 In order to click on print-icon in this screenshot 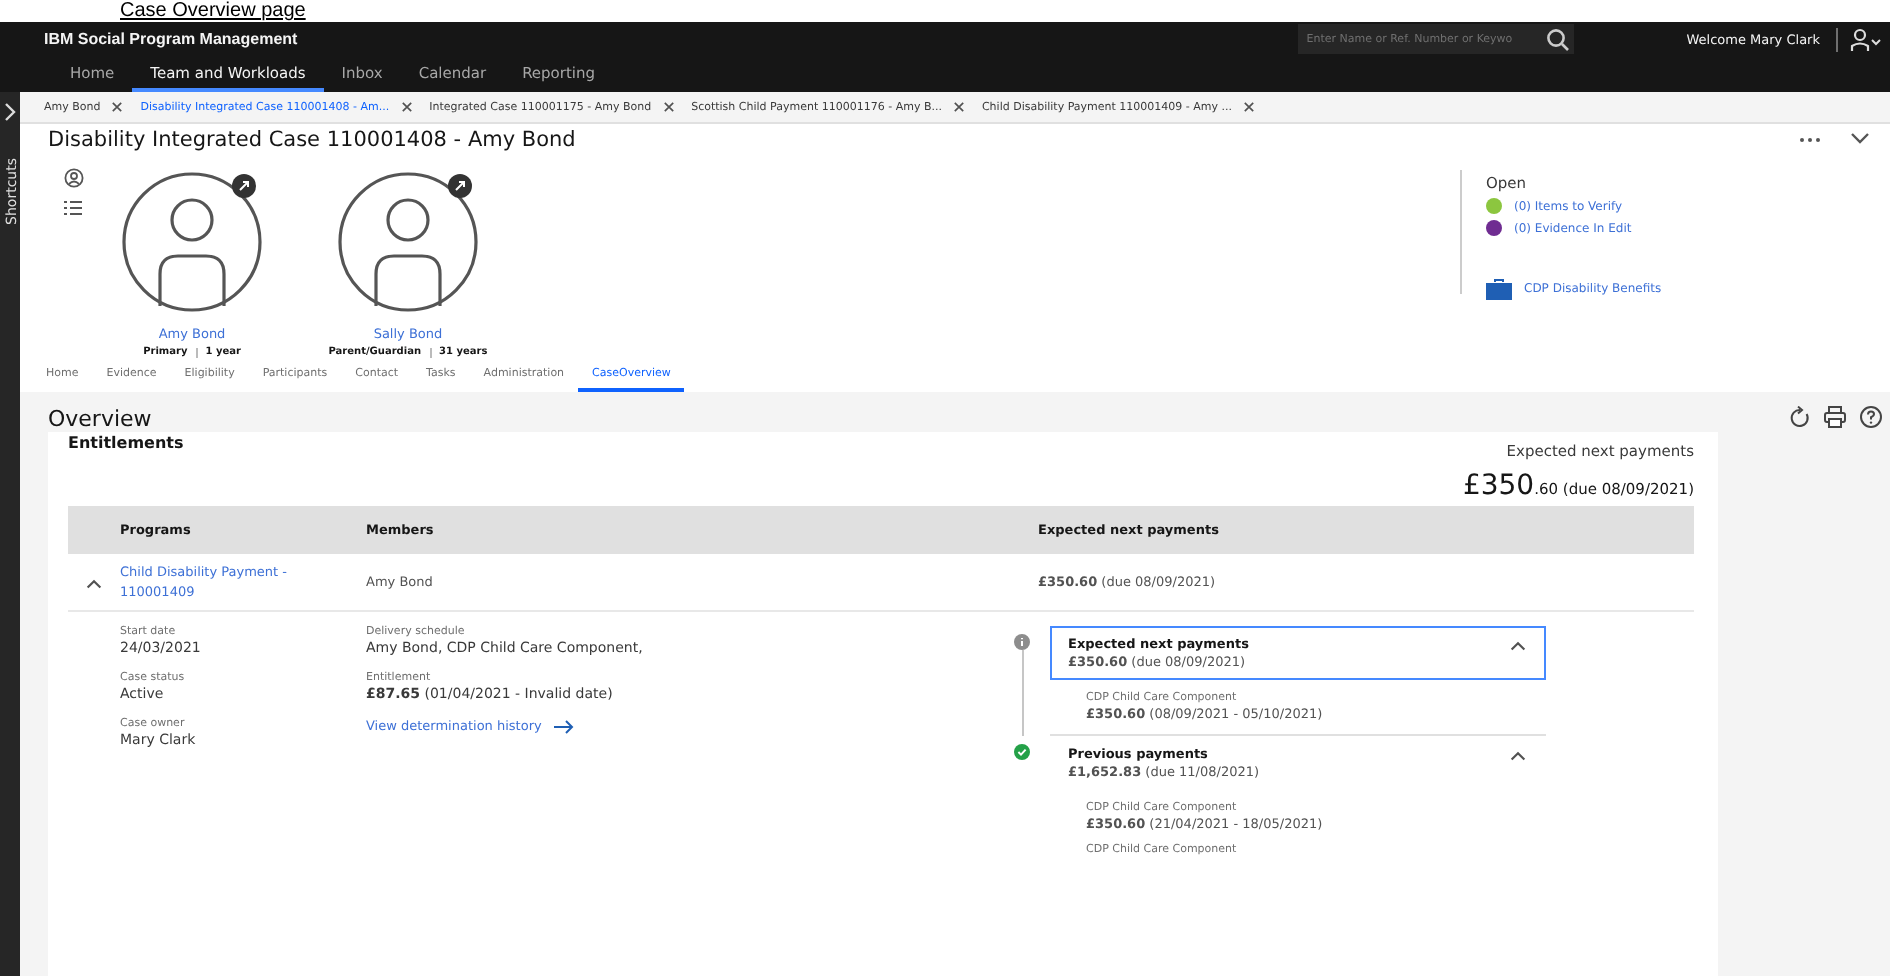, I will do `click(1835, 416)`.